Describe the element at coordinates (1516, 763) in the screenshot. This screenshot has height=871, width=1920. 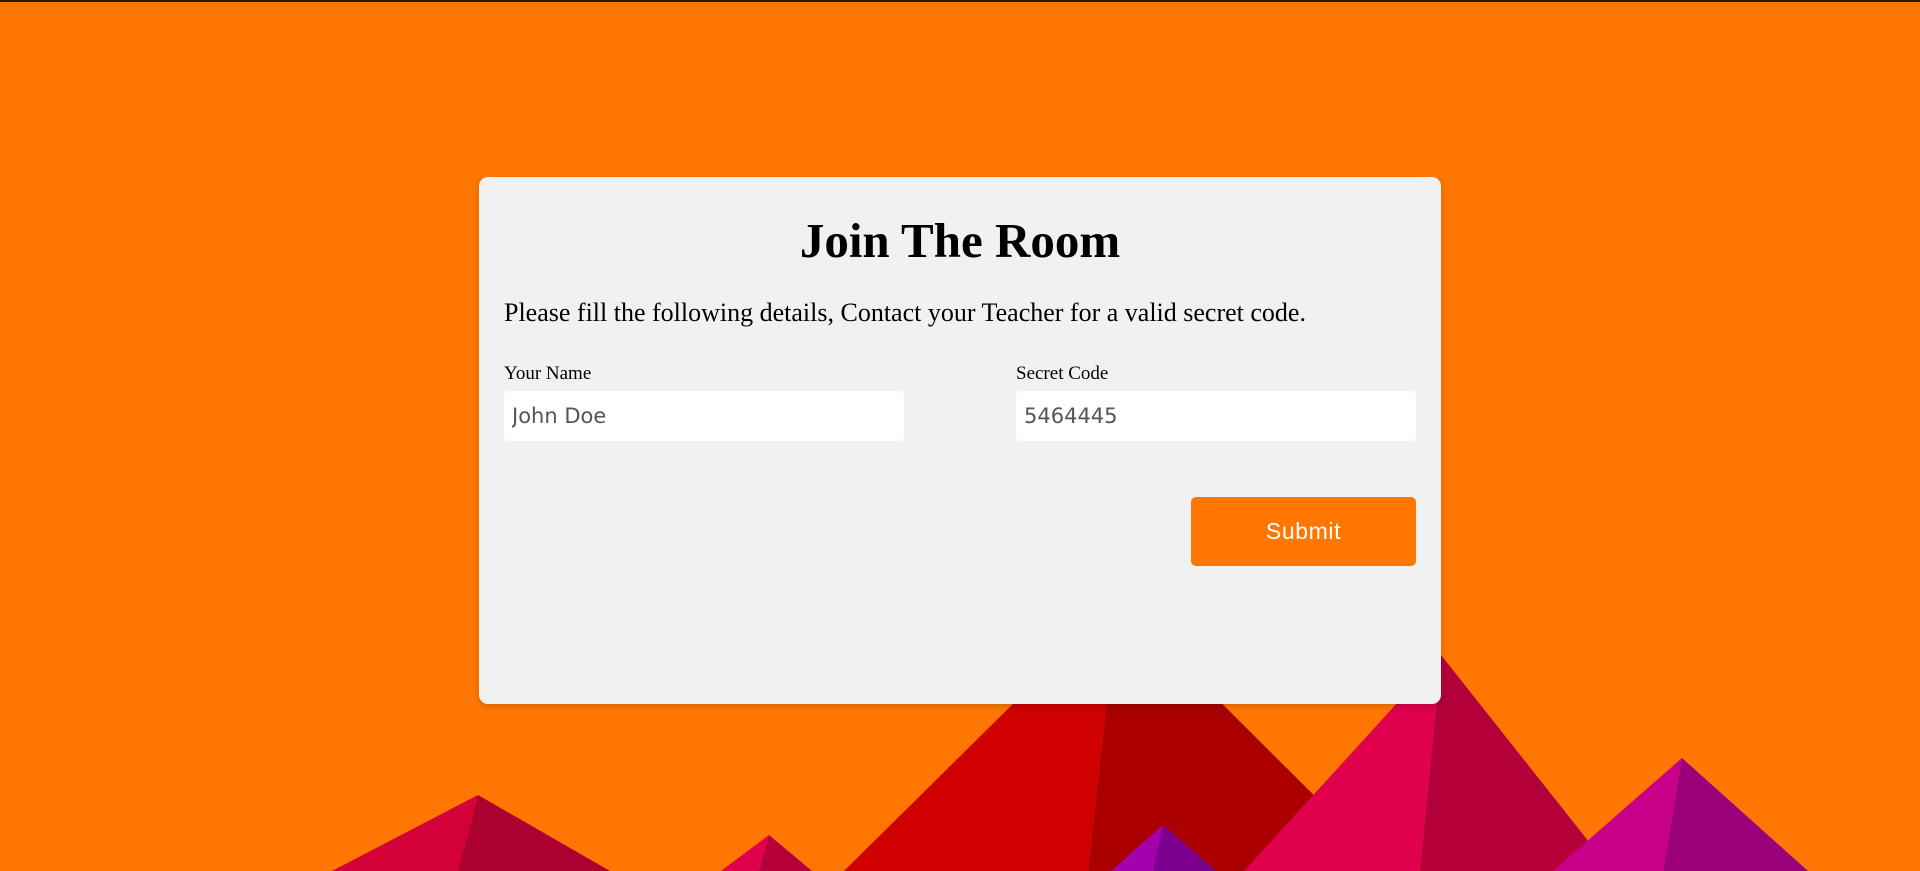
I see `mountain-pink-dark` at that location.